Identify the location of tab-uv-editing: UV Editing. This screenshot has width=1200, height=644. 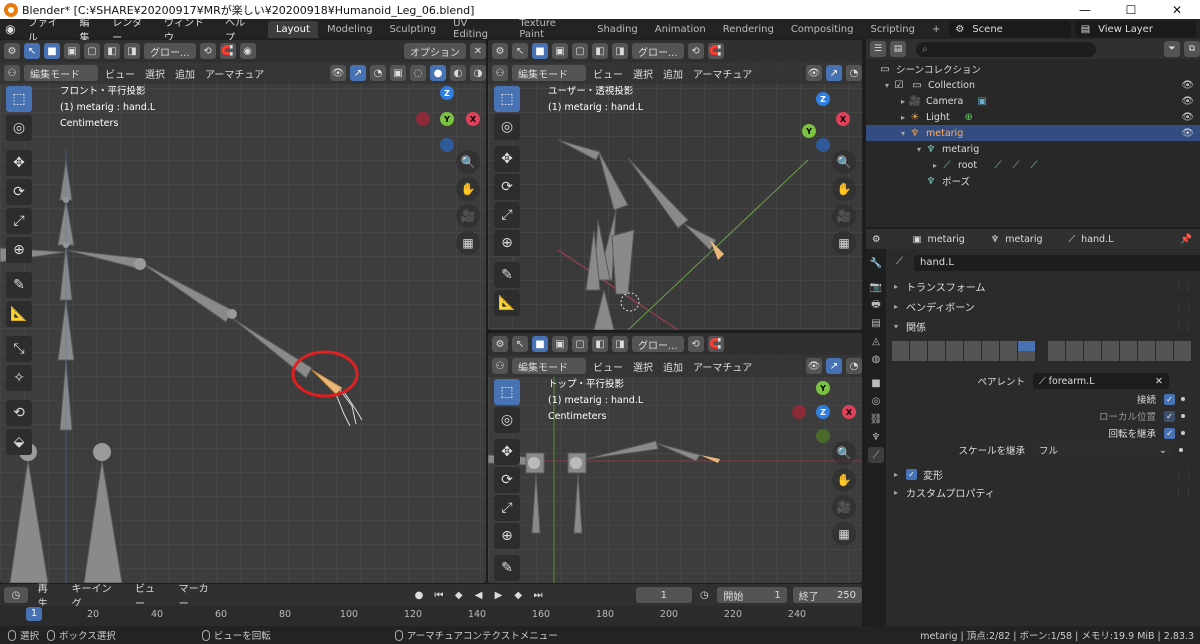
(477, 29).